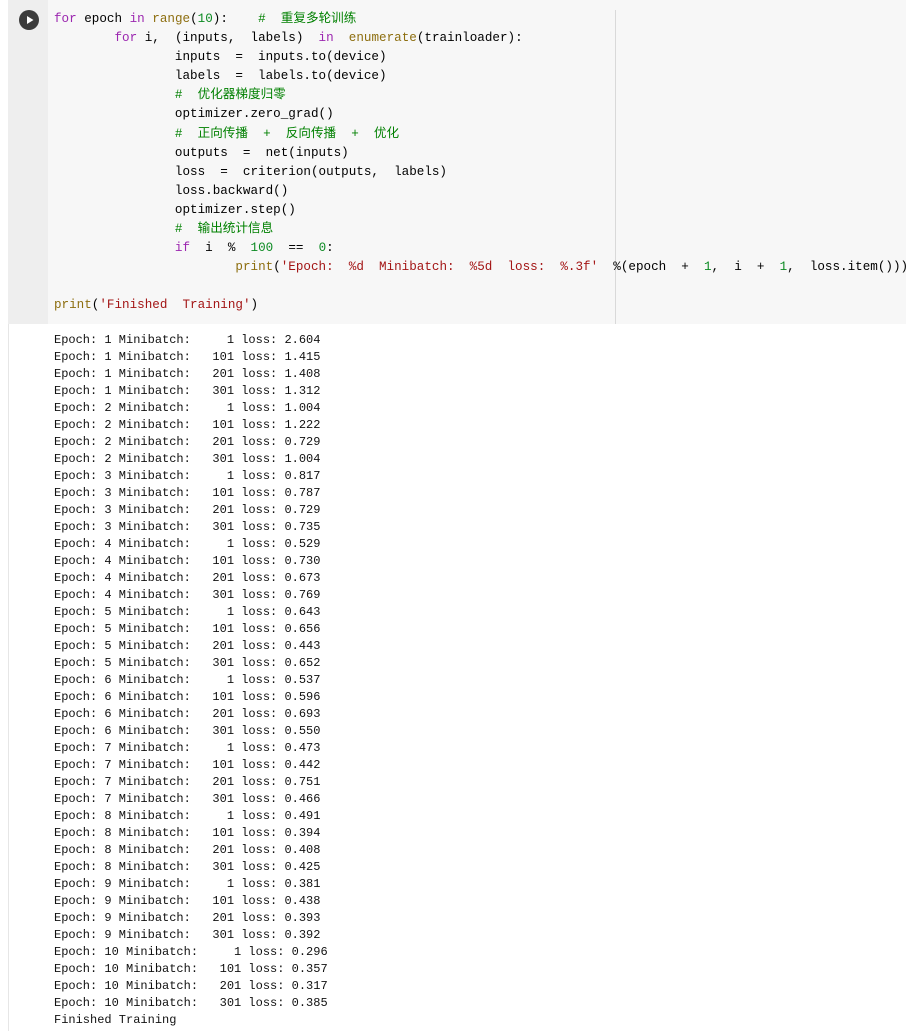 Image resolution: width=906 pixels, height=1031 pixels. What do you see at coordinates (187, 459) in the screenshot?
I see `output-line: Epoch: 2 Minibatch: 301 loss: 1.004` at bounding box center [187, 459].